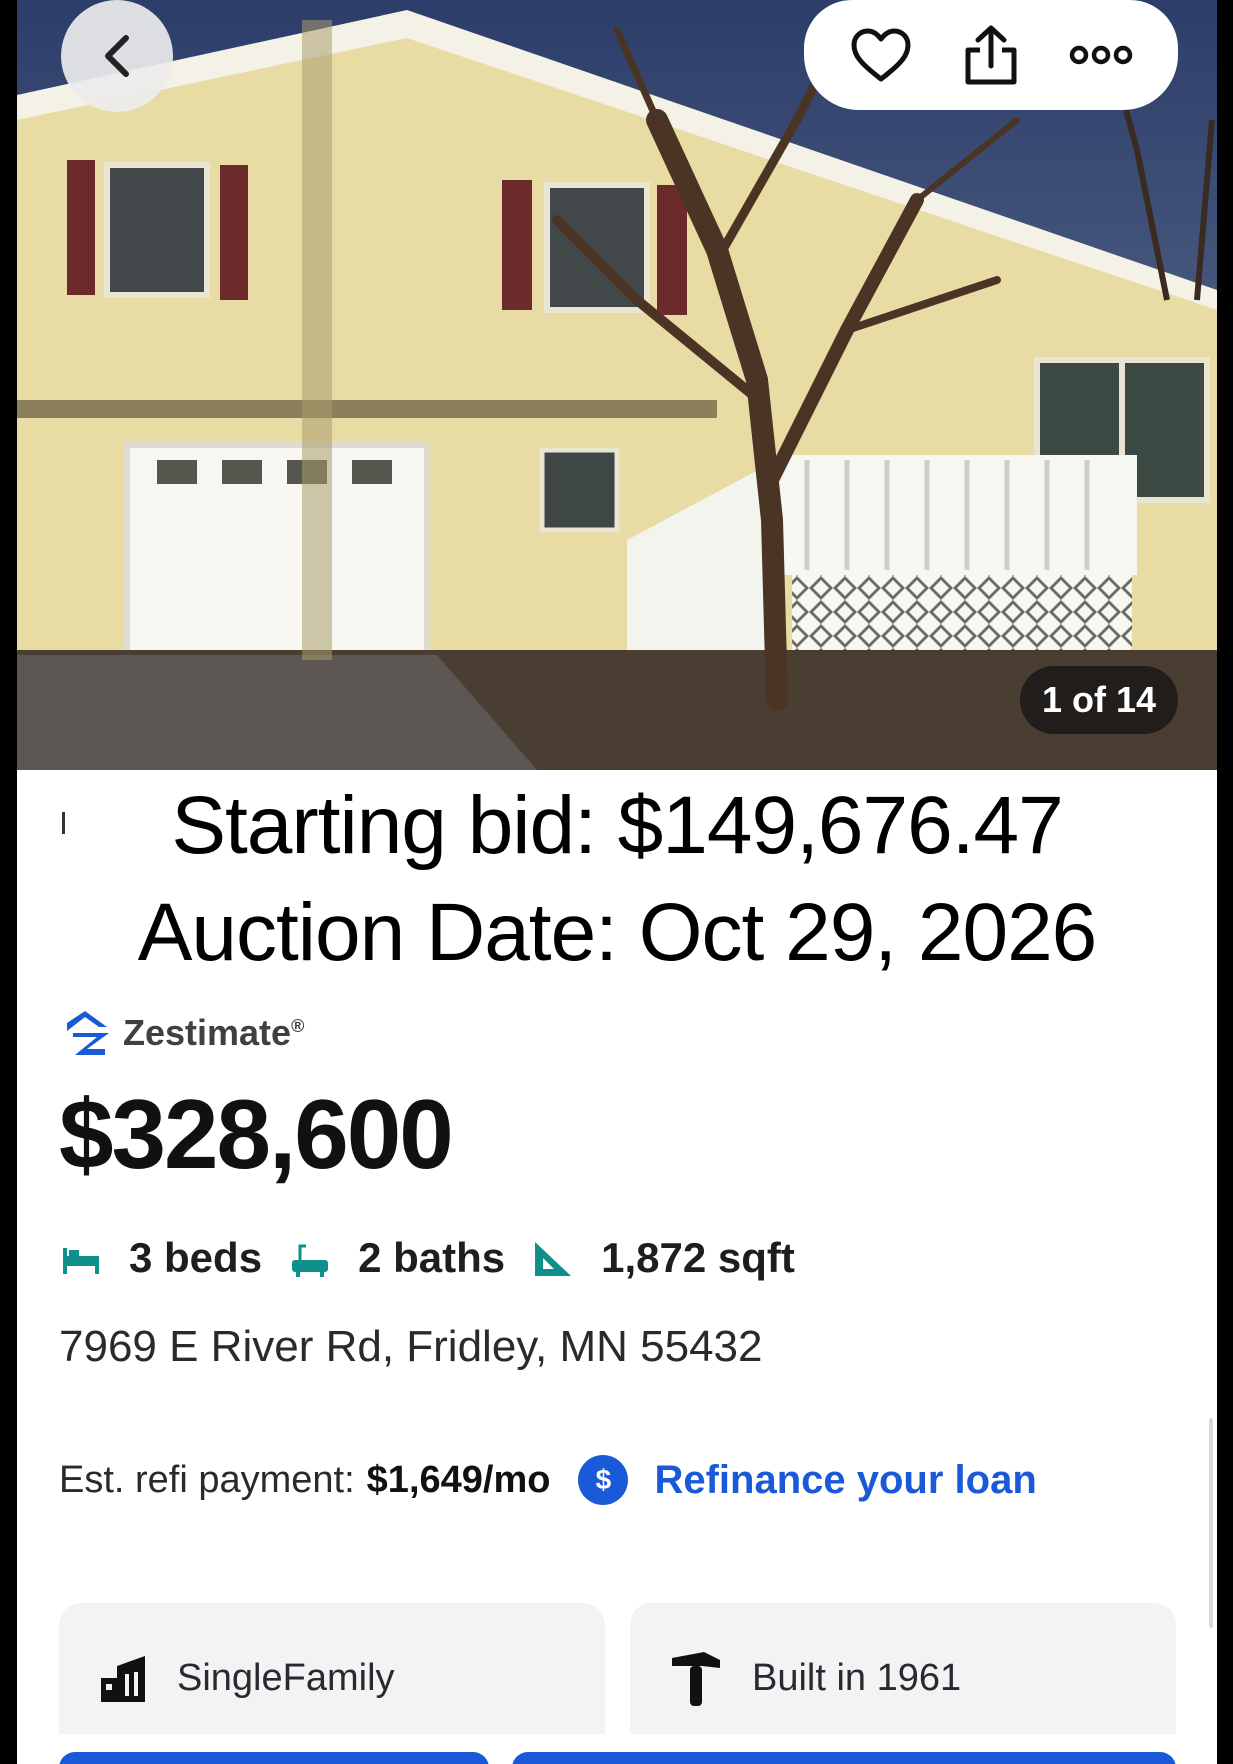 Image resolution: width=1233 pixels, height=1764 pixels. I want to click on building-icon, so click(123, 1679).